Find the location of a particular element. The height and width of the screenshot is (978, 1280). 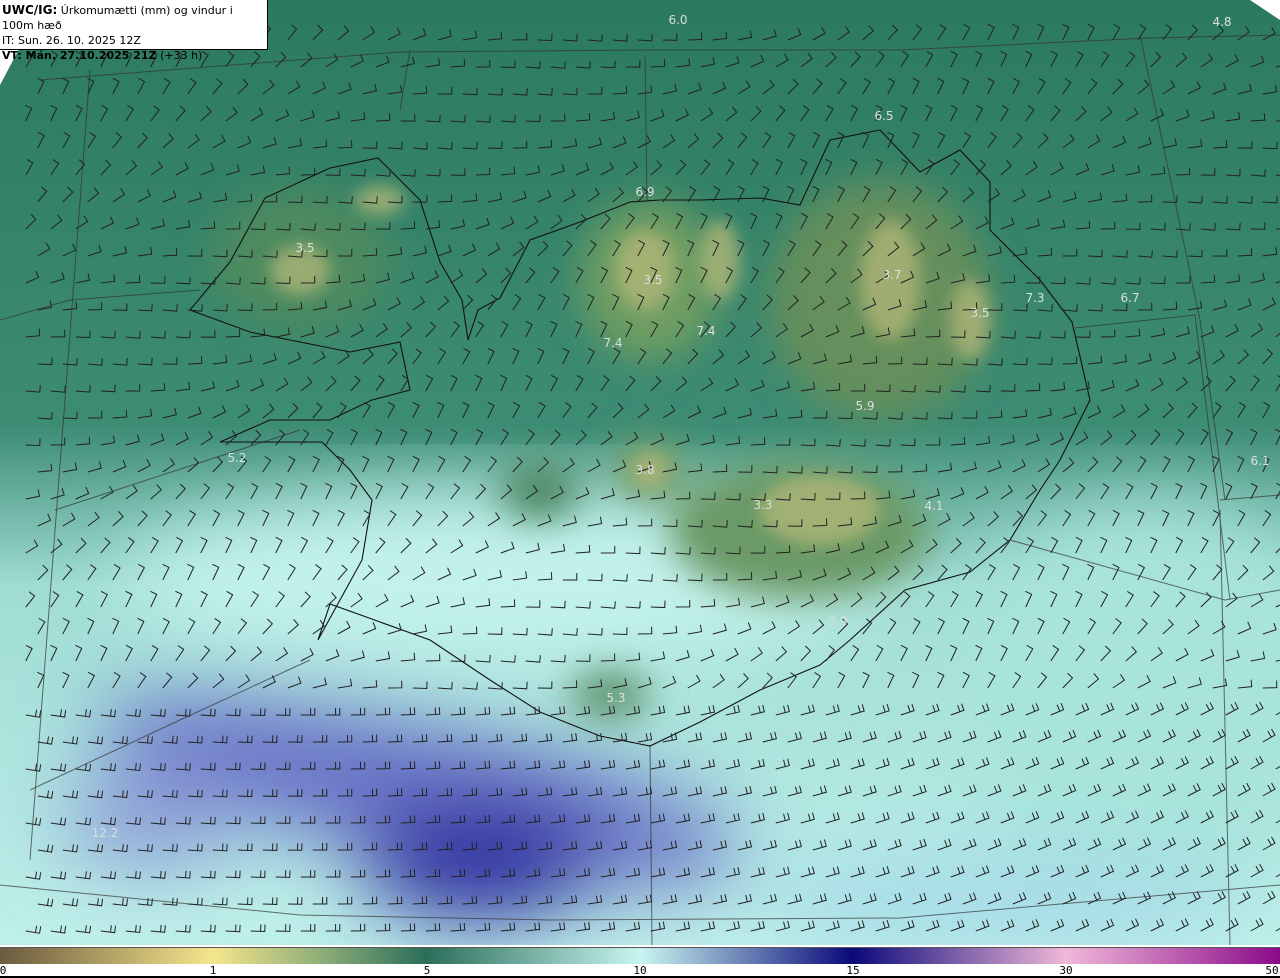

value-label: 3.8 is located at coordinates (645, 470).